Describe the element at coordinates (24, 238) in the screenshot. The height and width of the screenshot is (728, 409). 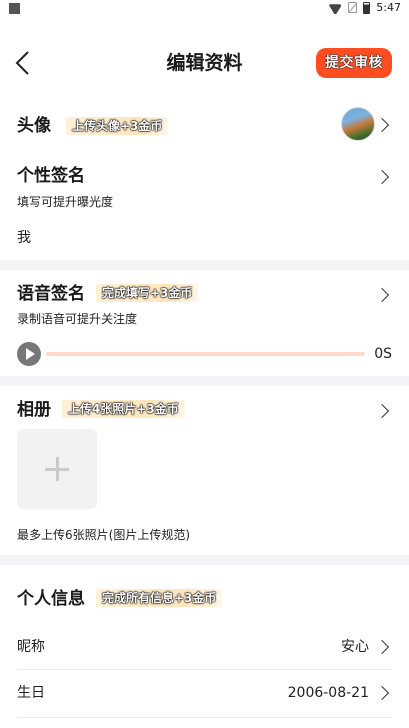
I see `signature-value: 我` at that location.